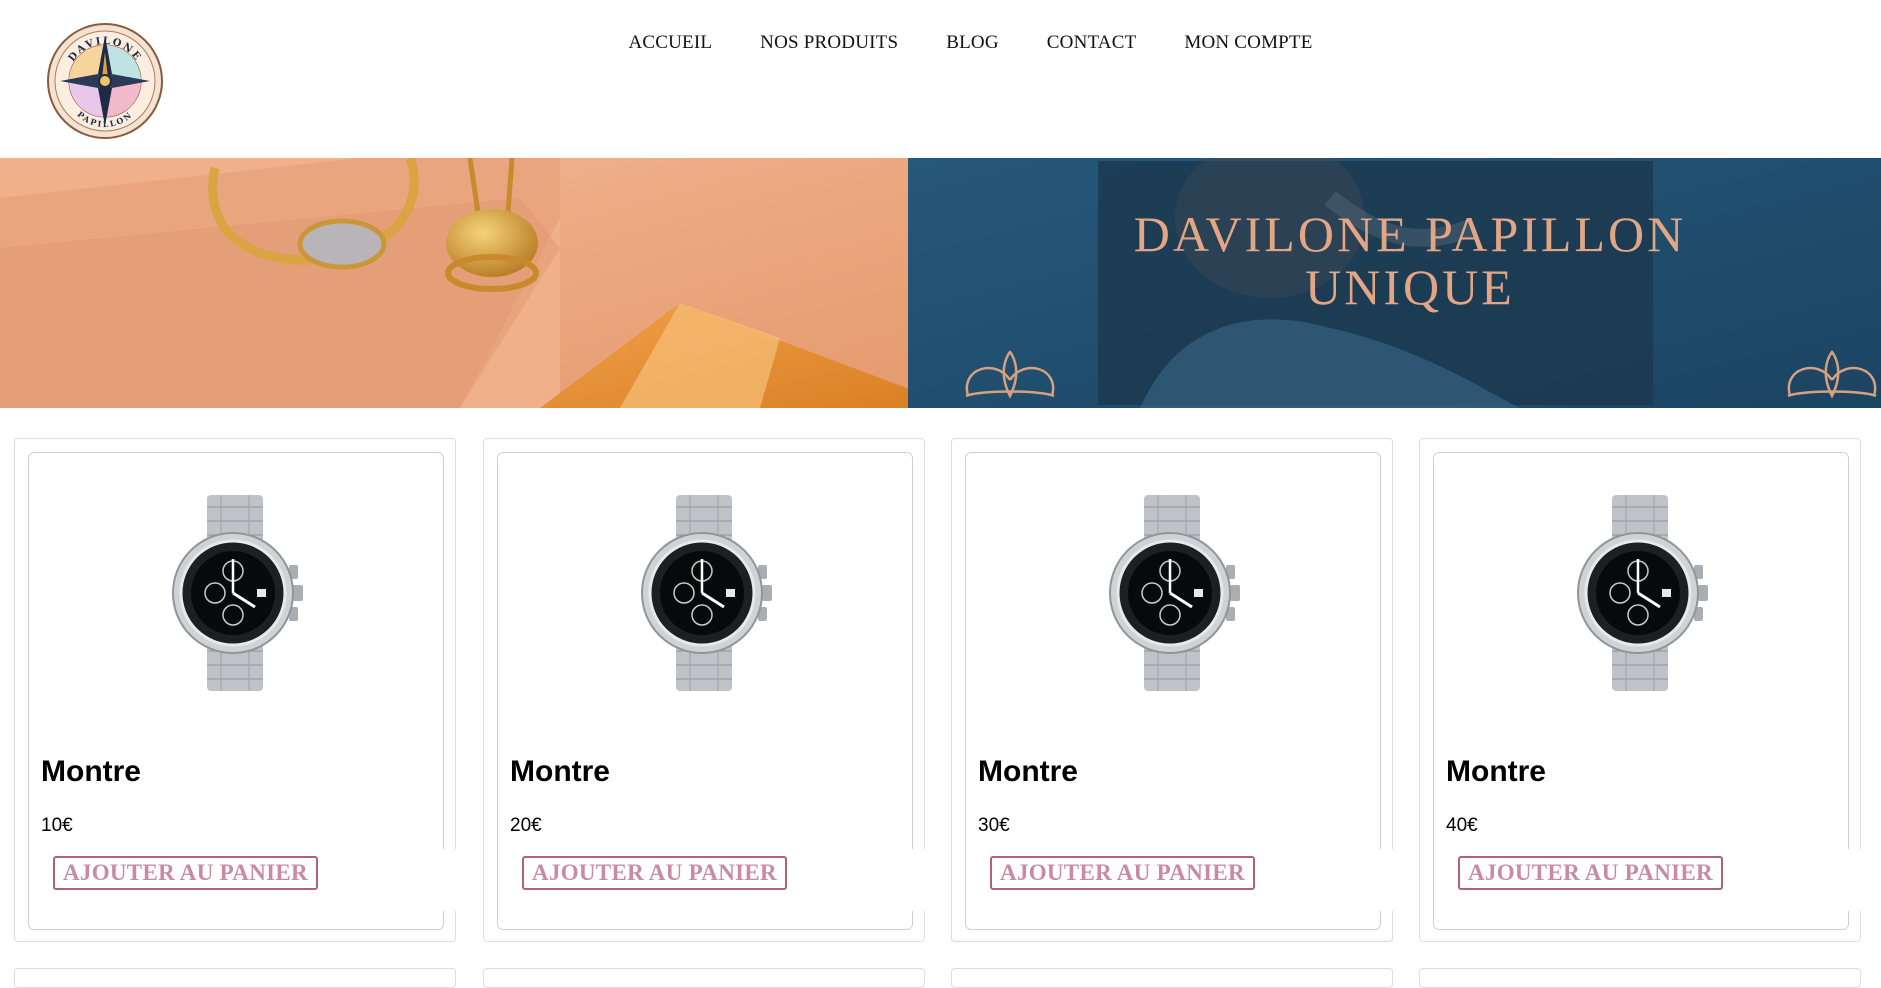 The width and height of the screenshot is (1881, 988). What do you see at coordinates (994, 825) in the screenshot?
I see `product-price: 30€` at bounding box center [994, 825].